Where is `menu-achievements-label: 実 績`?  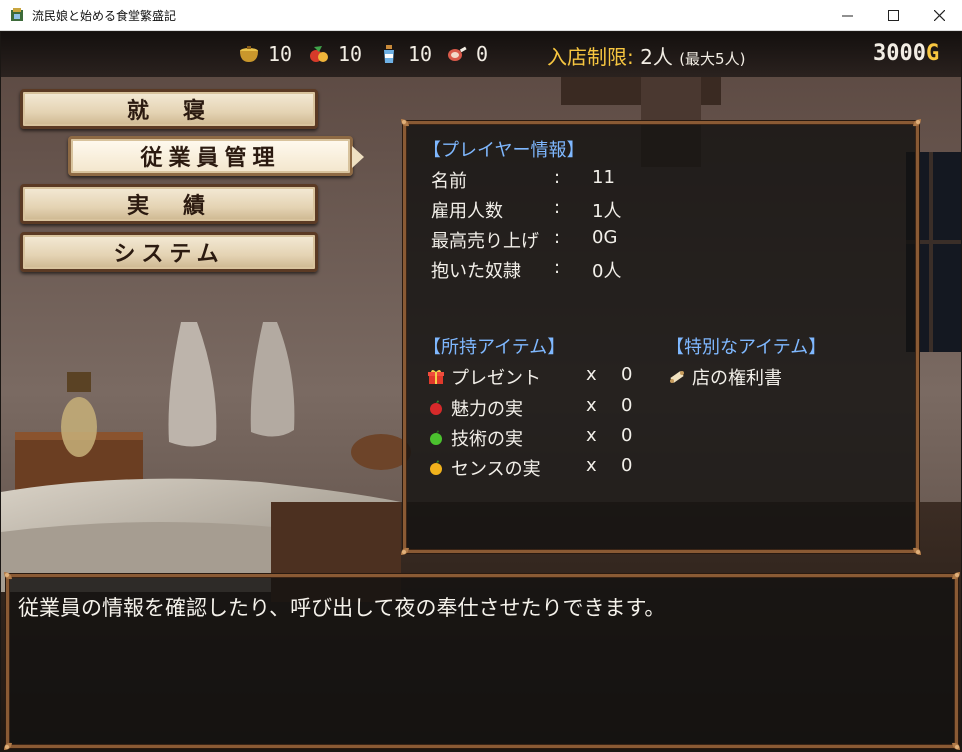 menu-achievements-label: 実 績 is located at coordinates (168, 206).